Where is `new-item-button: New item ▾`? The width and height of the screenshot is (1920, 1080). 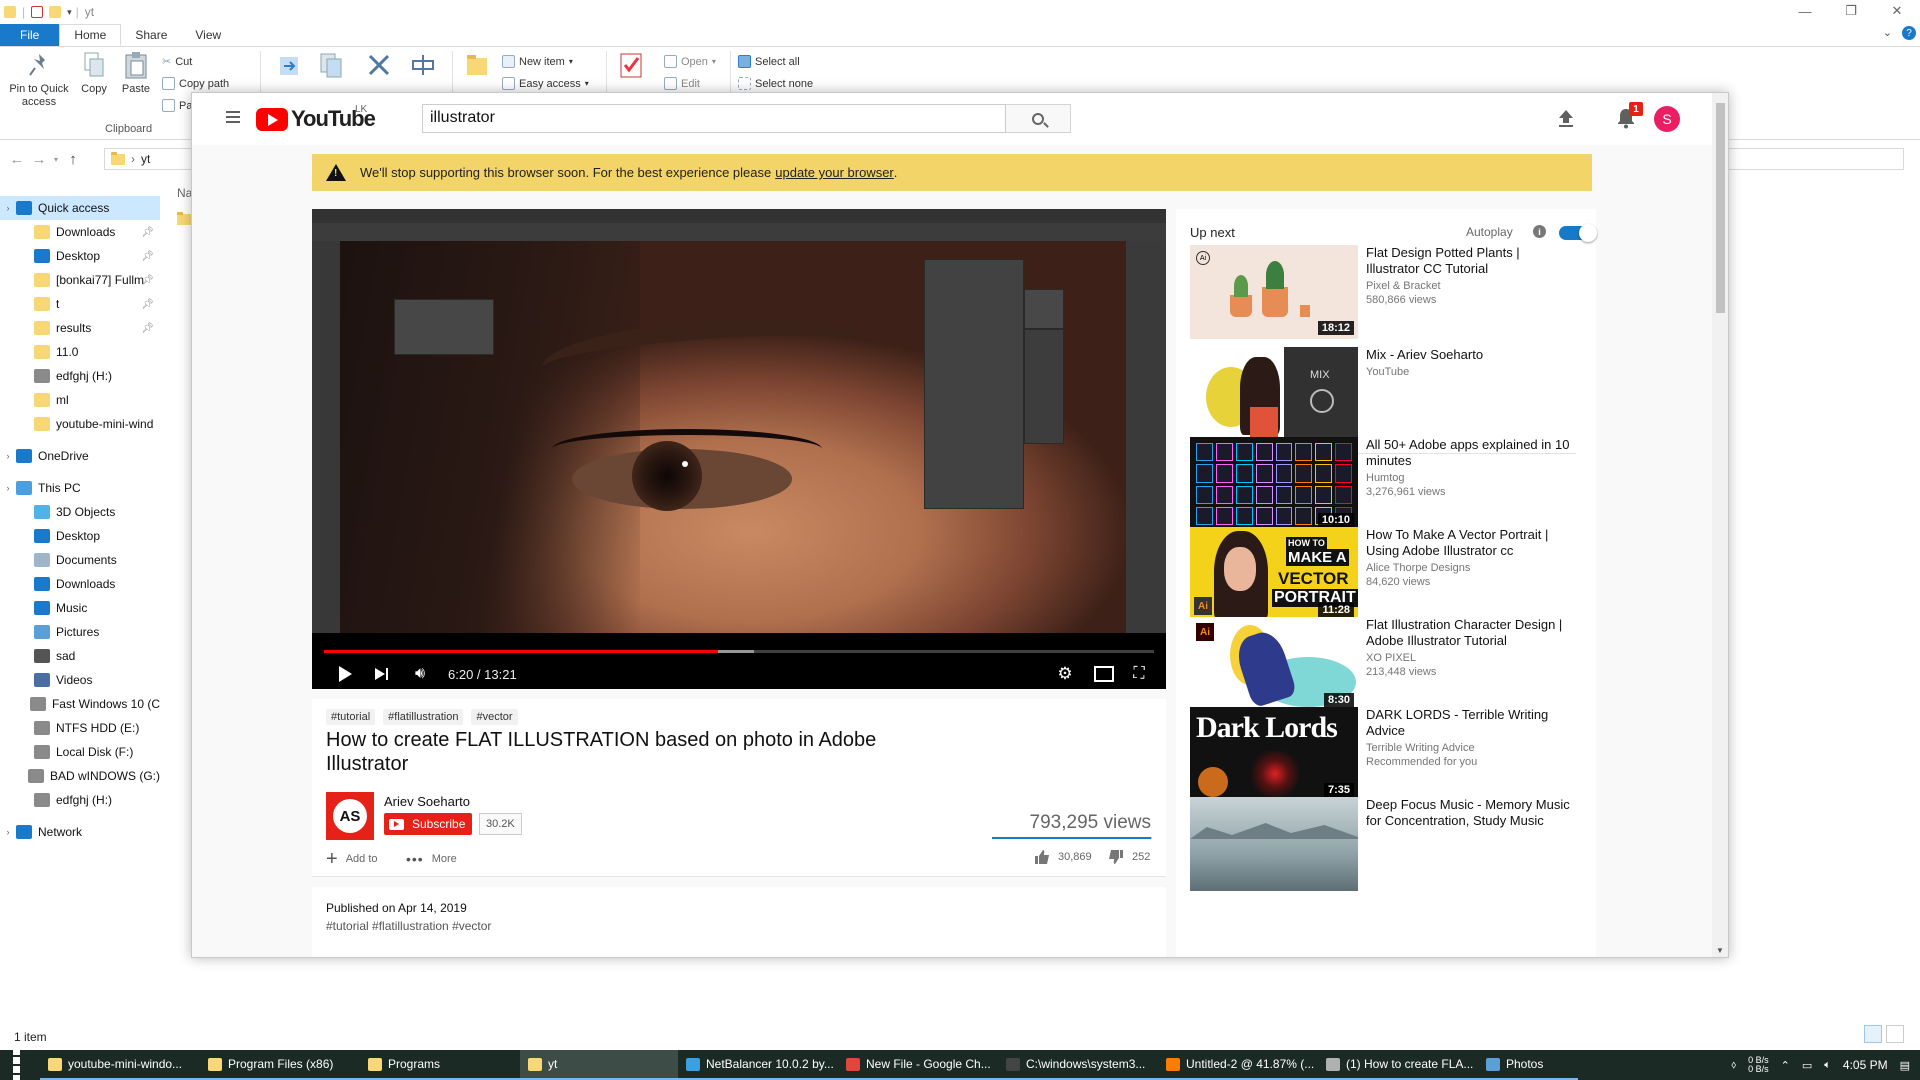 new-item-button: New item ▾ is located at coordinates (537, 61).